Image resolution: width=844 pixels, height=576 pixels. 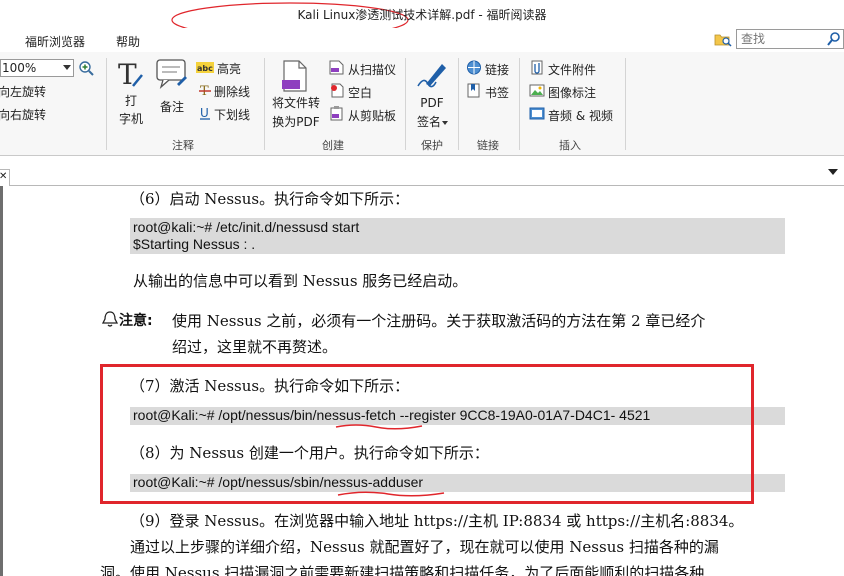 I want to click on rotate-right-label: 向右旋转, so click(x=23, y=115).